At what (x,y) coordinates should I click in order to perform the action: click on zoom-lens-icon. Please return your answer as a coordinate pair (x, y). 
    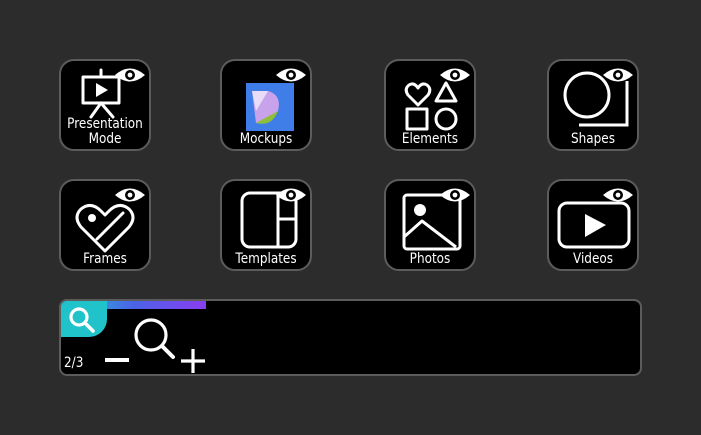
    Looking at the image, I should click on (154, 338).